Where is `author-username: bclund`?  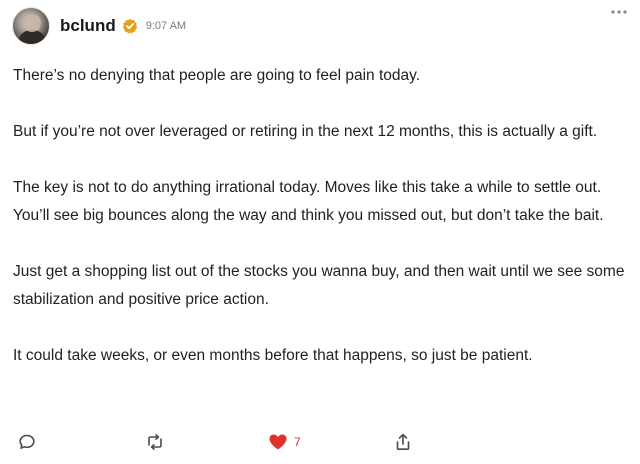
author-username: bclund is located at coordinates (88, 26).